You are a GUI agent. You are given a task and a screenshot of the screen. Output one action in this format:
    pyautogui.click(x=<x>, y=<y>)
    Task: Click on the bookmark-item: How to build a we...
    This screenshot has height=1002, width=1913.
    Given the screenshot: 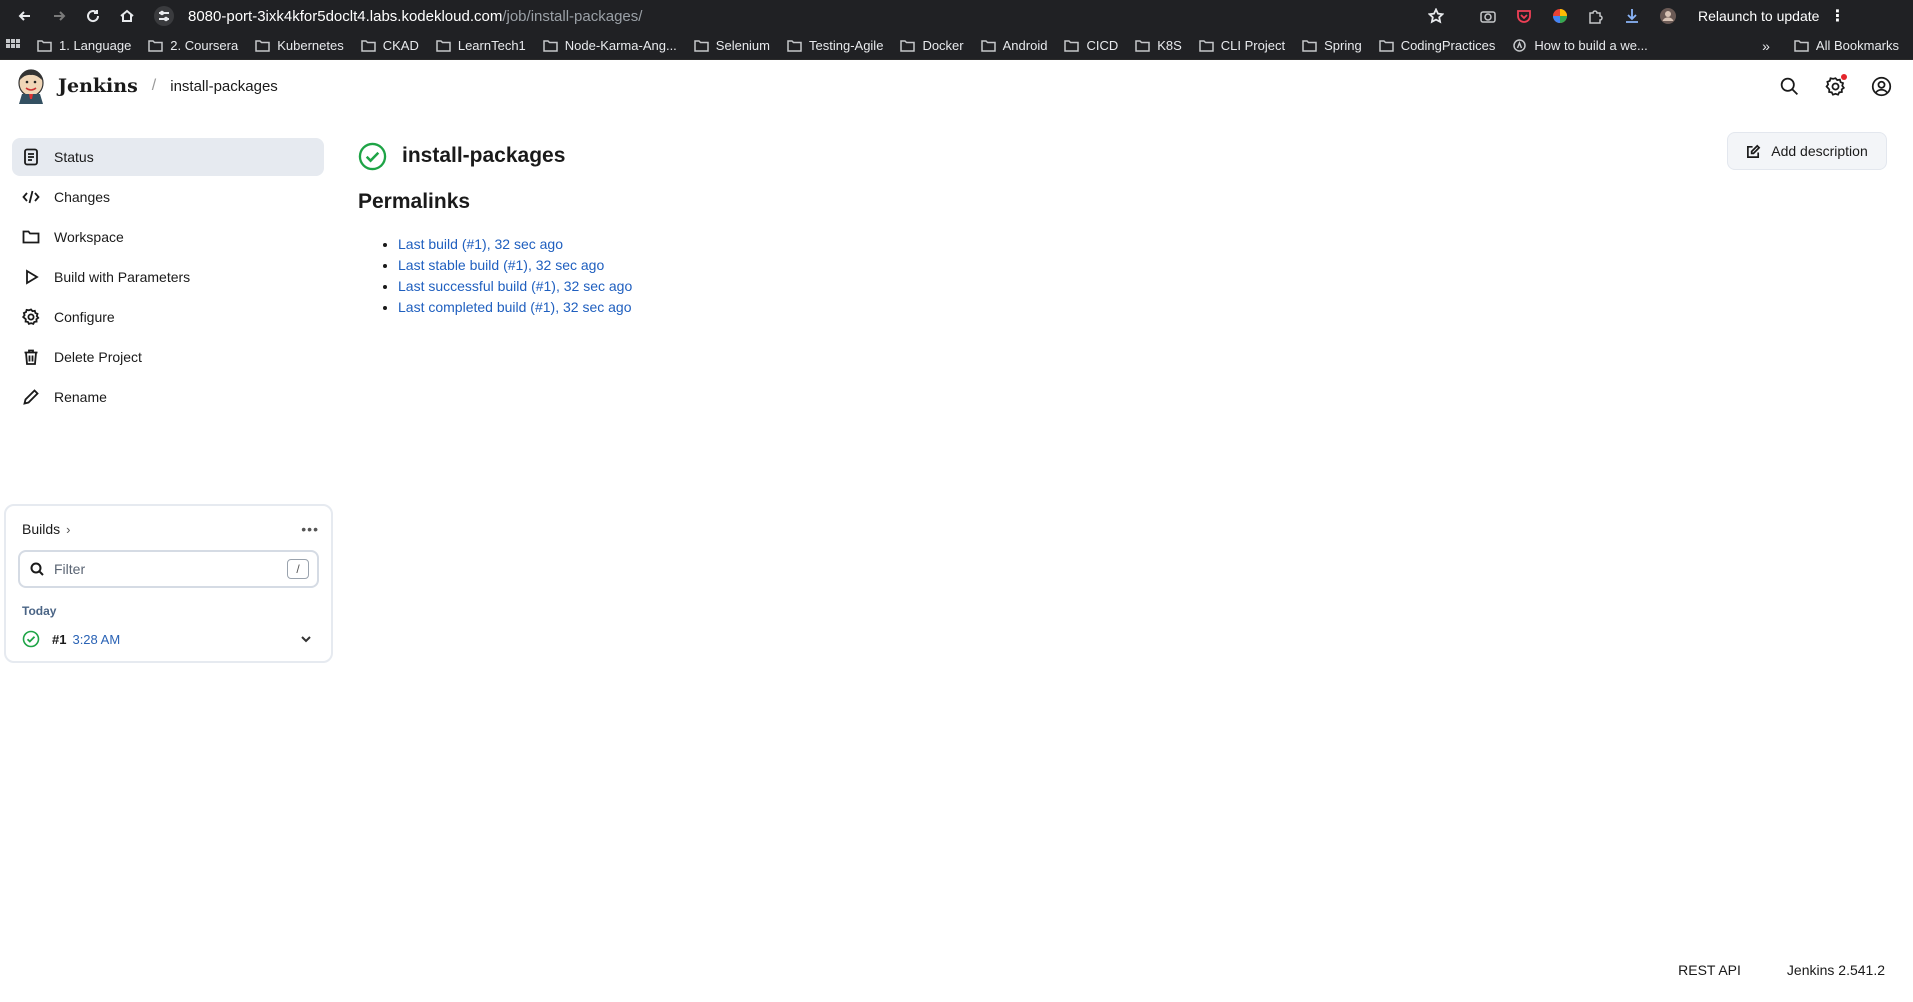 What is the action you would take?
    pyautogui.click(x=1580, y=45)
    